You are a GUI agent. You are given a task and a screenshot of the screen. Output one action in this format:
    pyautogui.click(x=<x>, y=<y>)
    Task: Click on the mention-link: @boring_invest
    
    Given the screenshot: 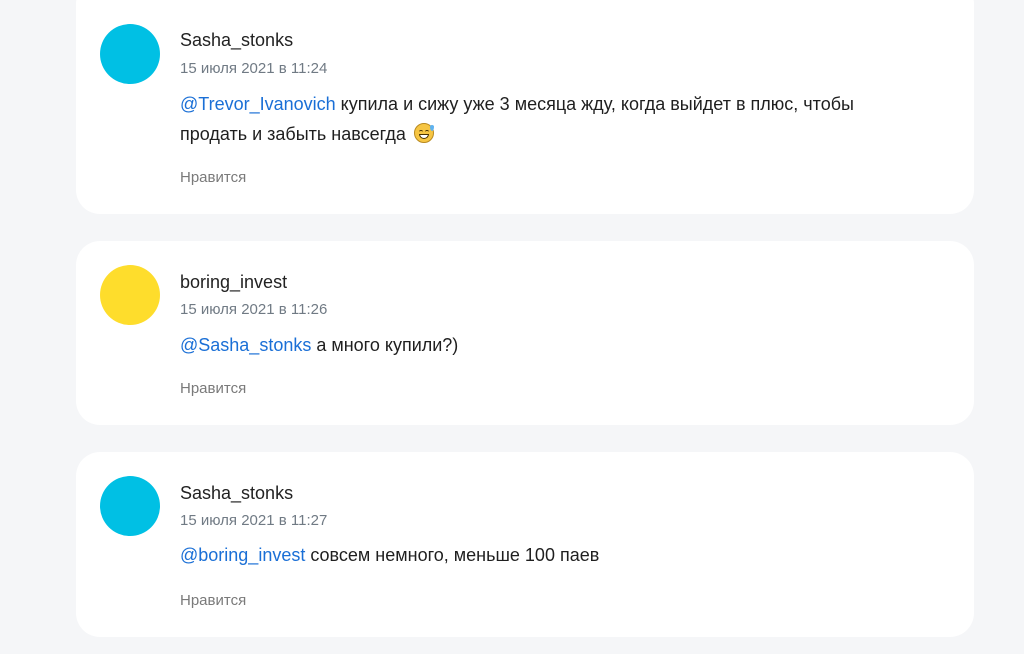 What is the action you would take?
    pyautogui.click(x=242, y=555)
    